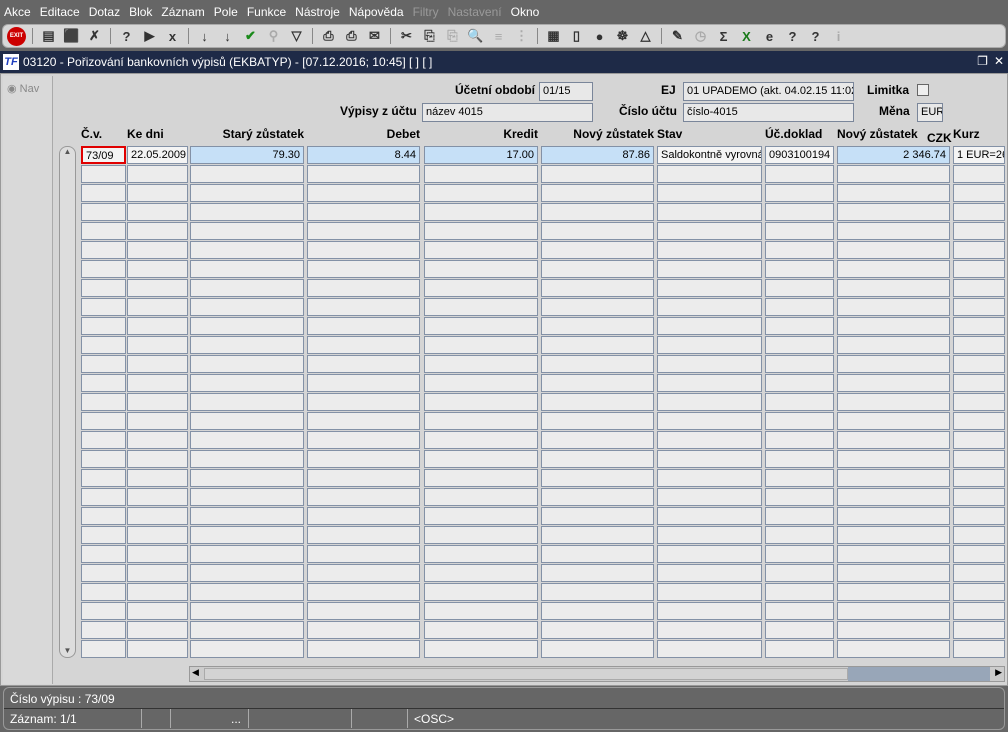 This screenshot has width=1008, height=732. I want to click on table-cell: 22.05.2009, so click(157, 155).